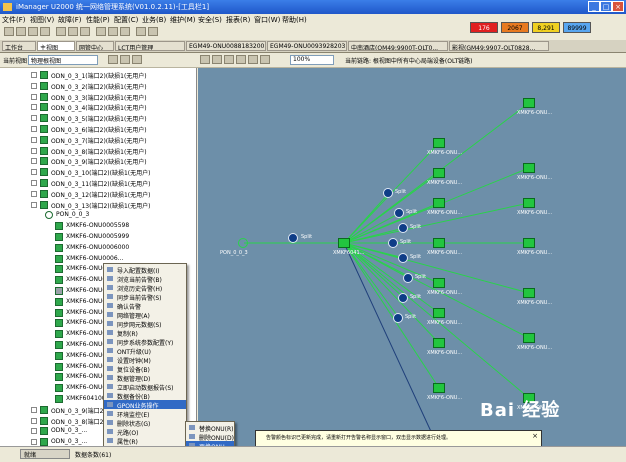 Image resolution: width=626 pixels, height=462 pixels. I want to click on tree-item-odn: ODN_0_3_3(端口2)(缺损1(无用户), so click(98, 97).